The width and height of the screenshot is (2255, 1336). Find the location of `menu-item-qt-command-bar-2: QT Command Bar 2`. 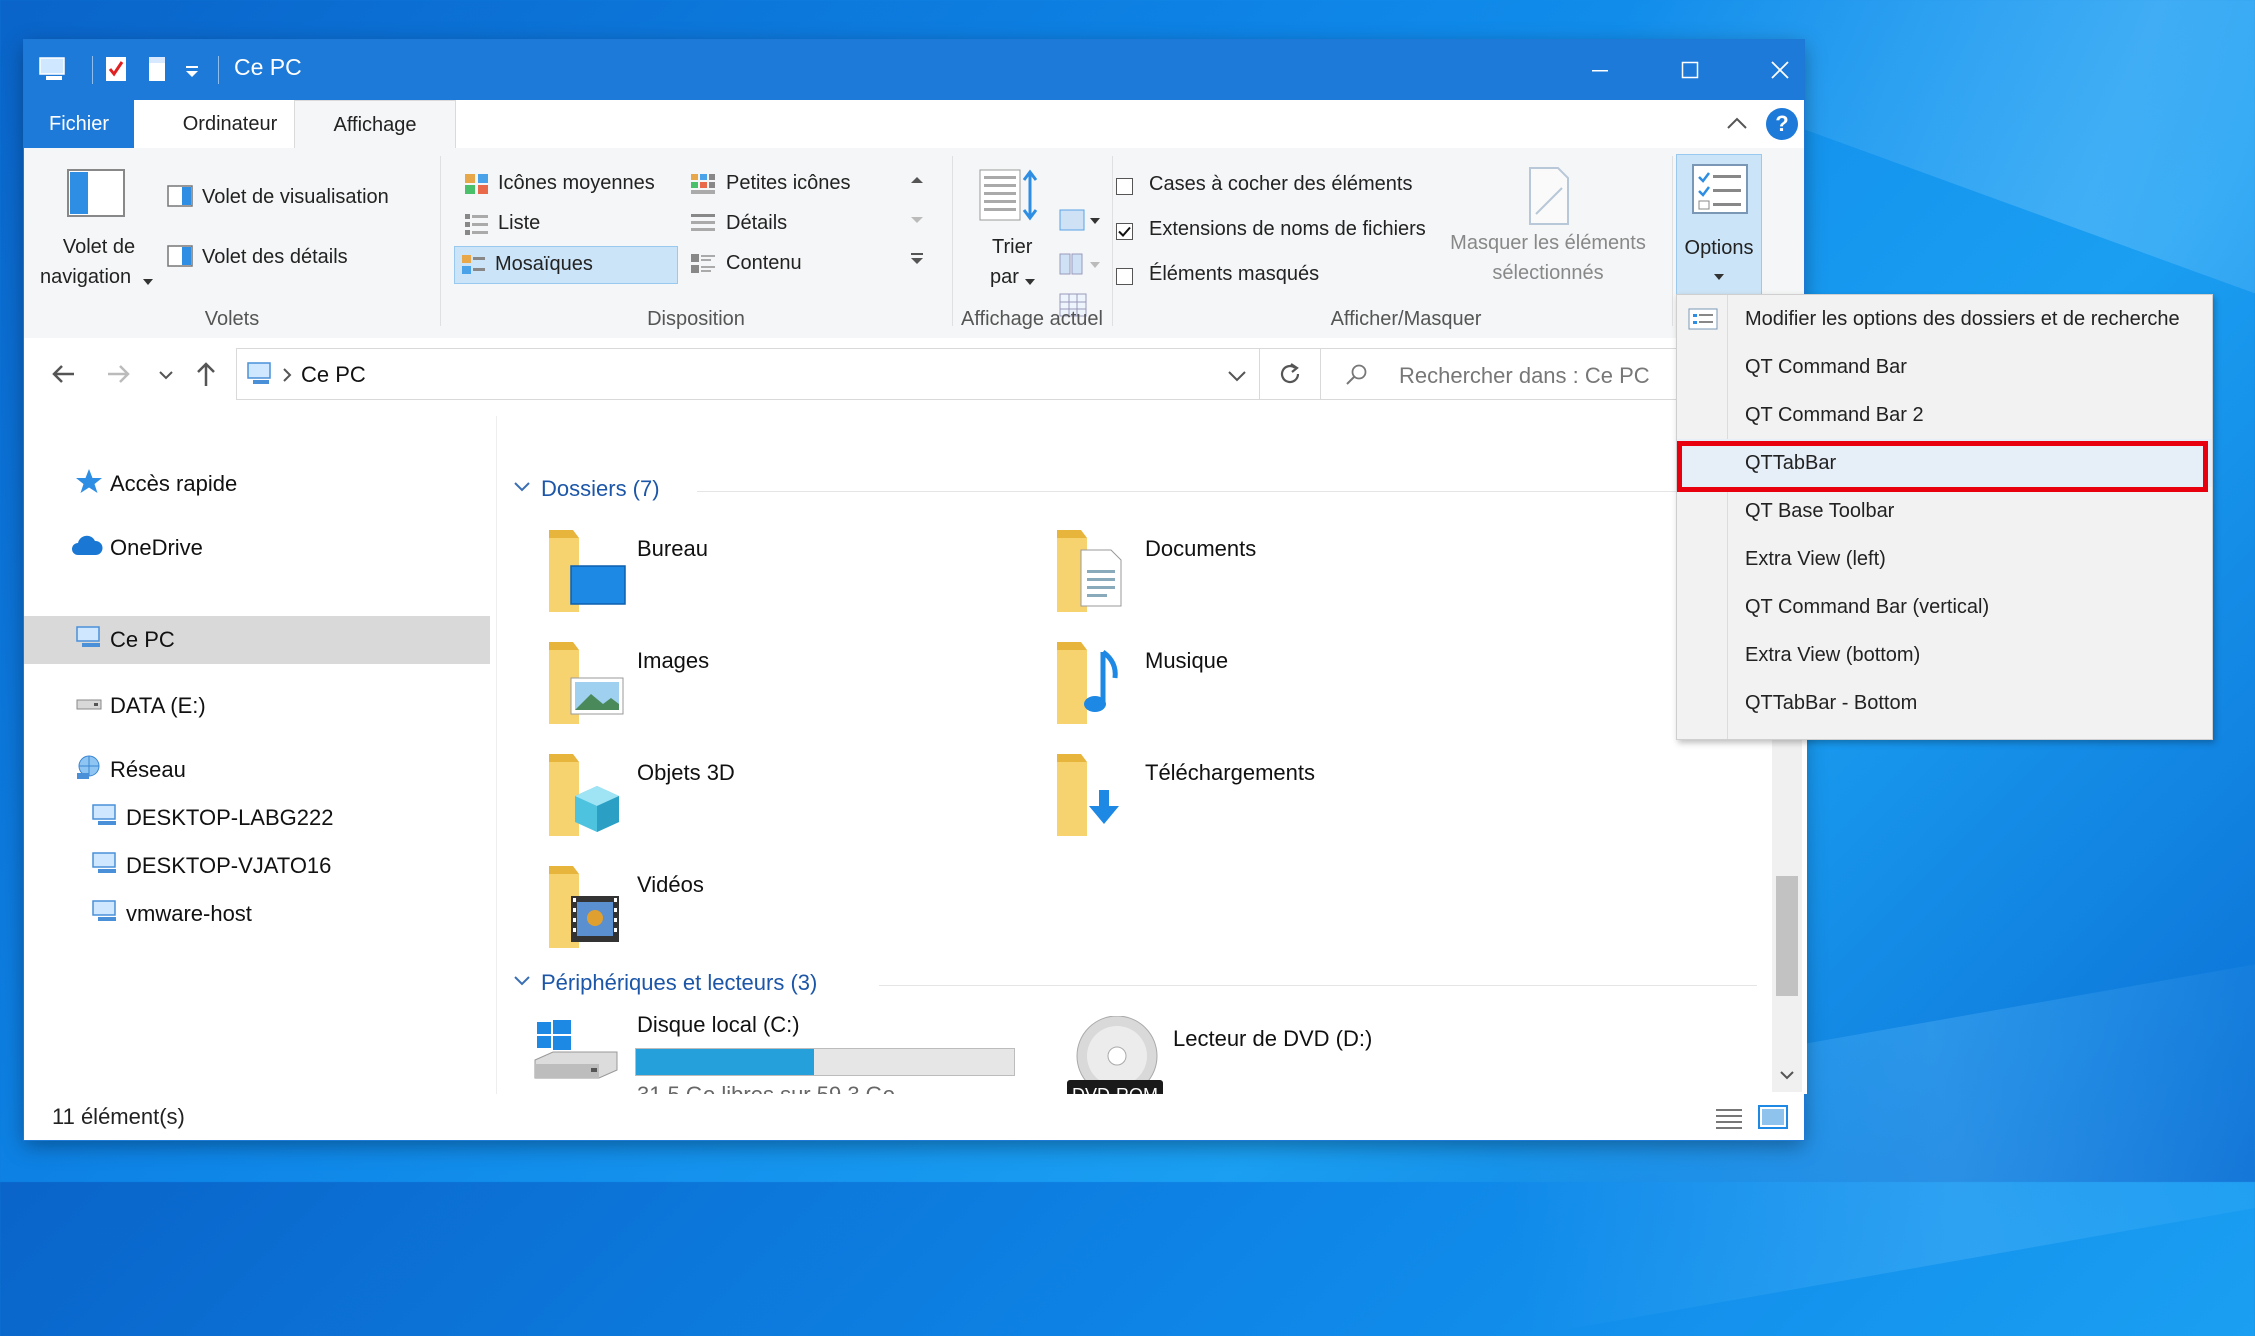

menu-item-qt-command-bar-2: QT Command Bar 2 is located at coordinates (1944, 415).